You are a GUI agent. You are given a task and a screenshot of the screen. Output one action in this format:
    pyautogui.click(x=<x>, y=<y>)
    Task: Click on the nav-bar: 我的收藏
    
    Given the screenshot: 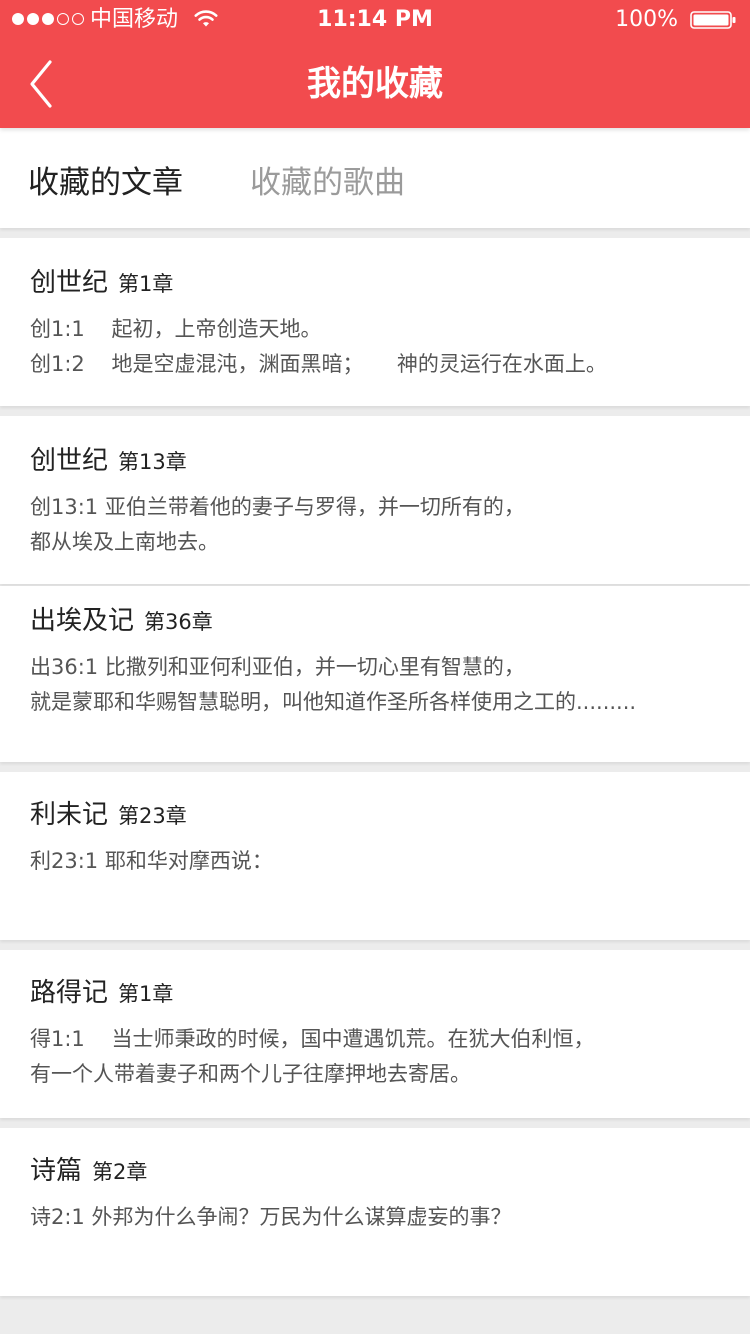 What is the action you would take?
    pyautogui.click(x=375, y=84)
    